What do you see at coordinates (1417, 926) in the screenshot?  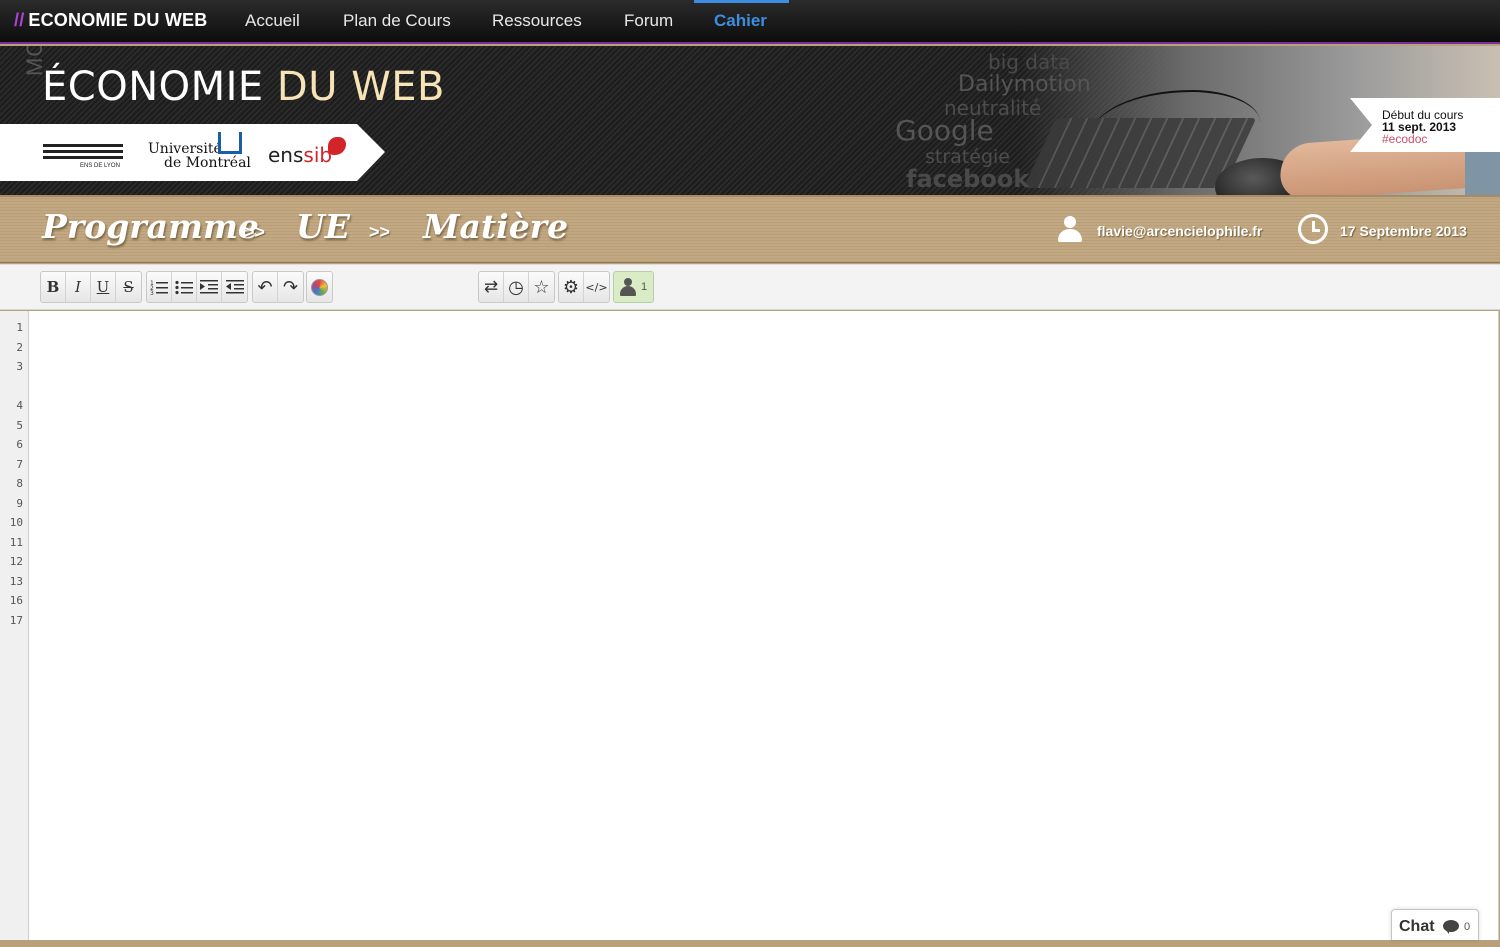 I see `chat-label: Chat` at bounding box center [1417, 926].